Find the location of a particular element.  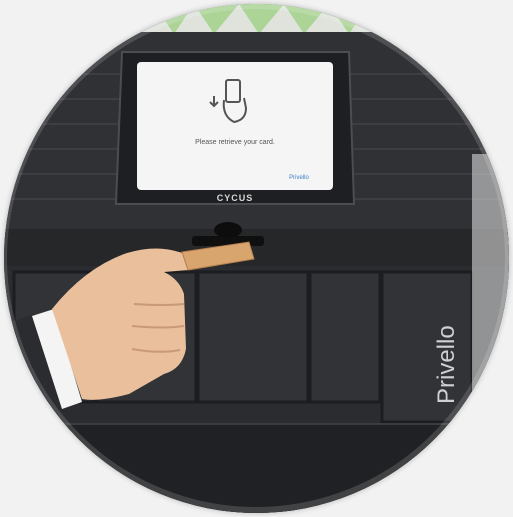

slot-band is located at coordinates (256, 249).